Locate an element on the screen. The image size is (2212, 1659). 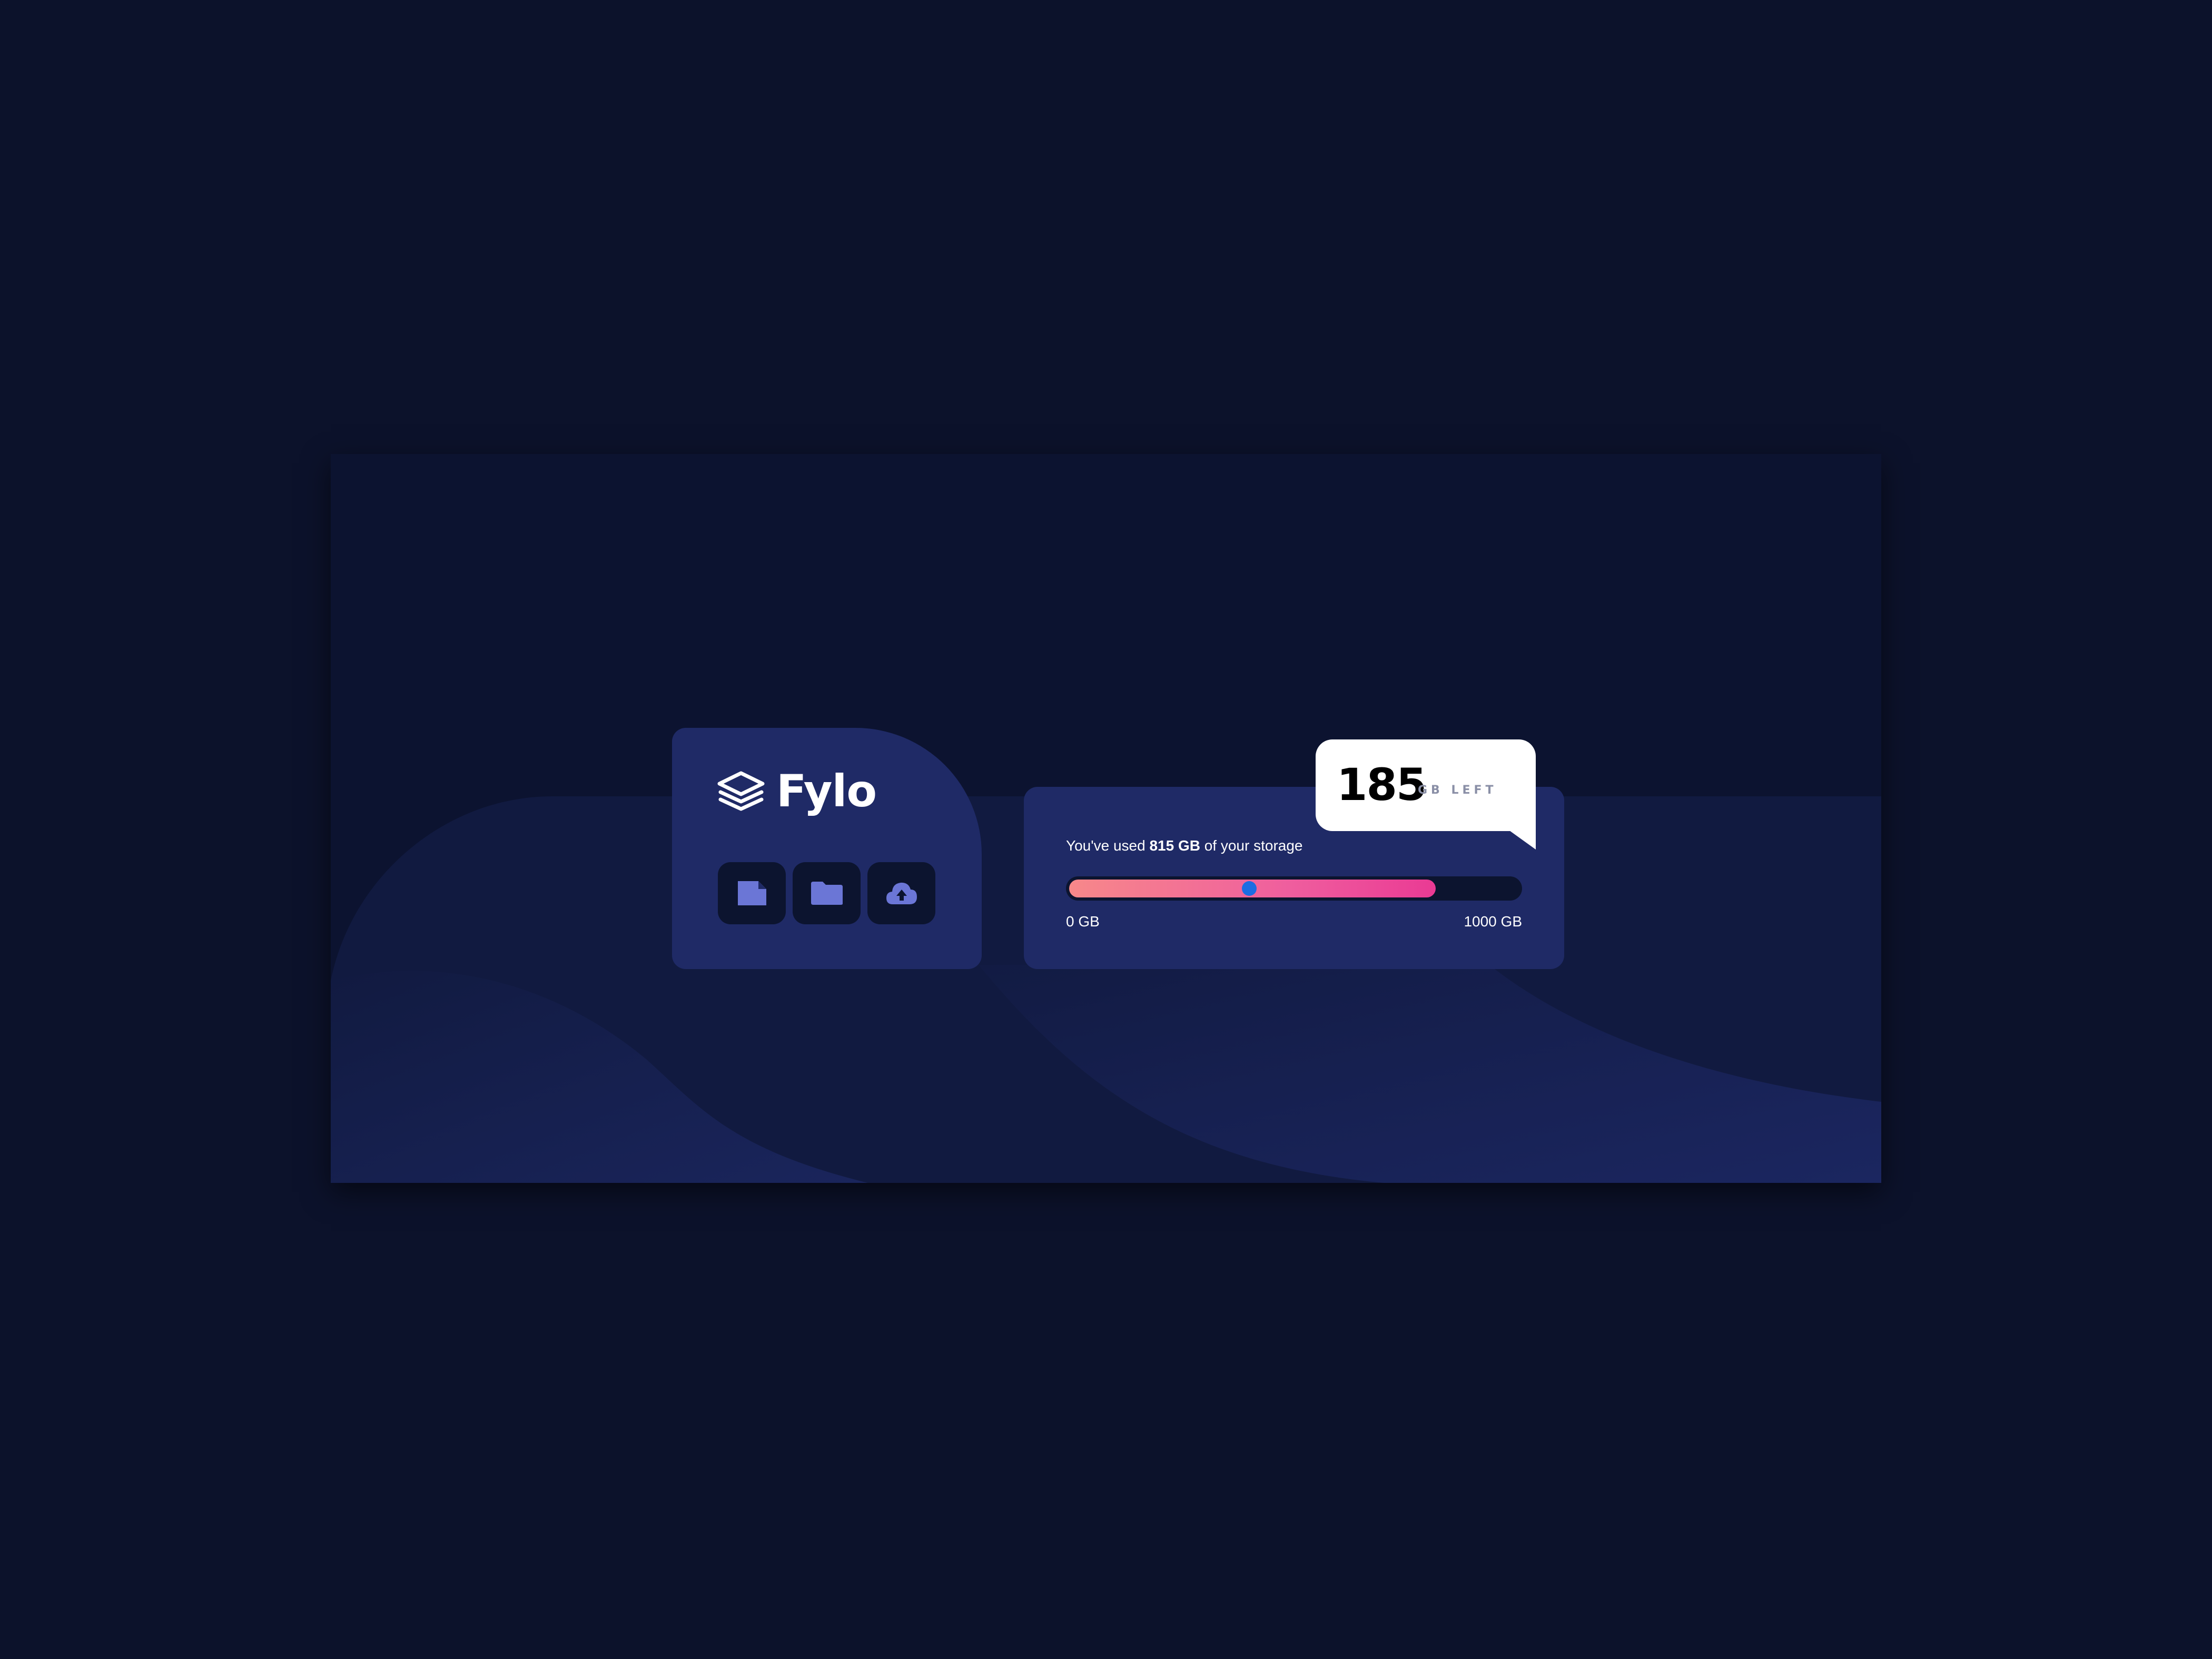
cloud-upload-icon is located at coordinates (901, 893).